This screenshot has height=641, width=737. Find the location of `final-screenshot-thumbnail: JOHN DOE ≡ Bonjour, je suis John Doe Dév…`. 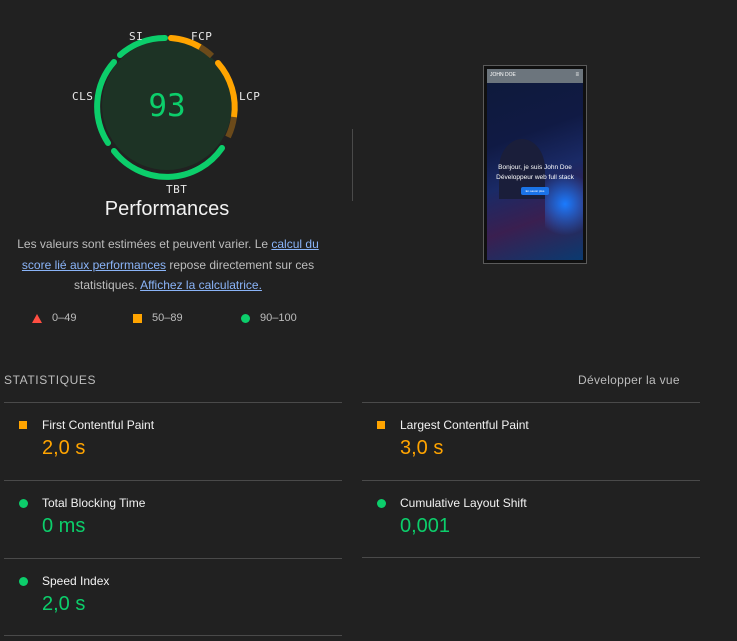

final-screenshot-thumbnail: JOHN DOE ≡ Bonjour, je suis John Doe Dév… is located at coordinates (535, 164).